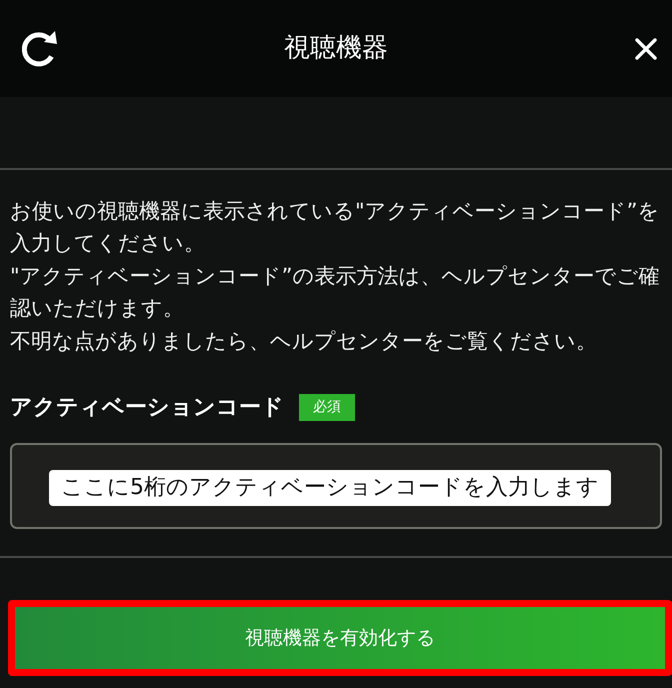 The height and width of the screenshot is (688, 672). I want to click on required-badge: 必須, so click(327, 408).